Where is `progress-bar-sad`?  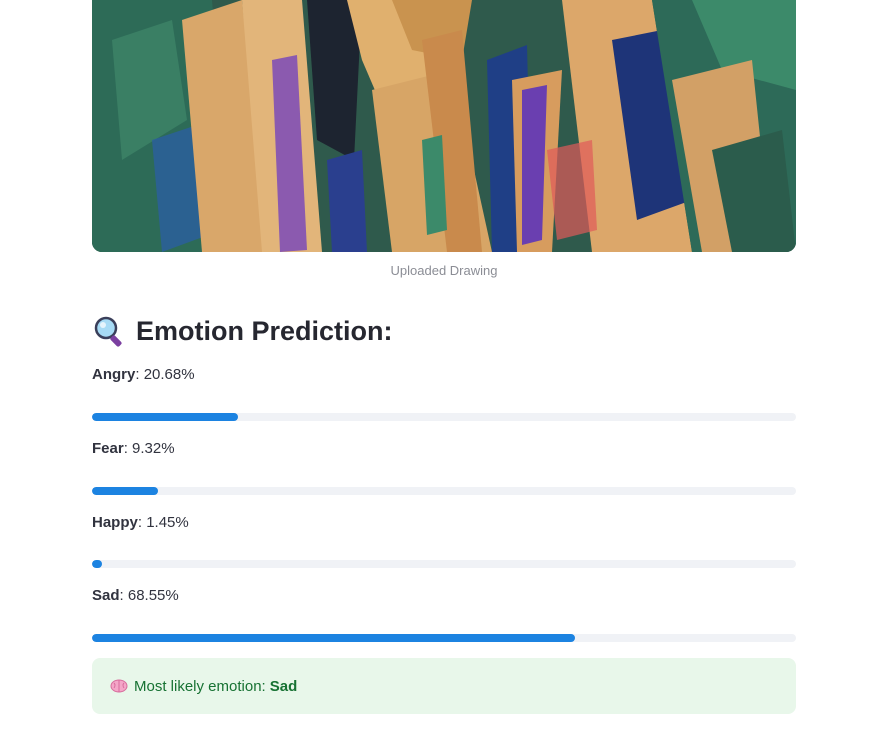
progress-bar-sad is located at coordinates (444, 638).